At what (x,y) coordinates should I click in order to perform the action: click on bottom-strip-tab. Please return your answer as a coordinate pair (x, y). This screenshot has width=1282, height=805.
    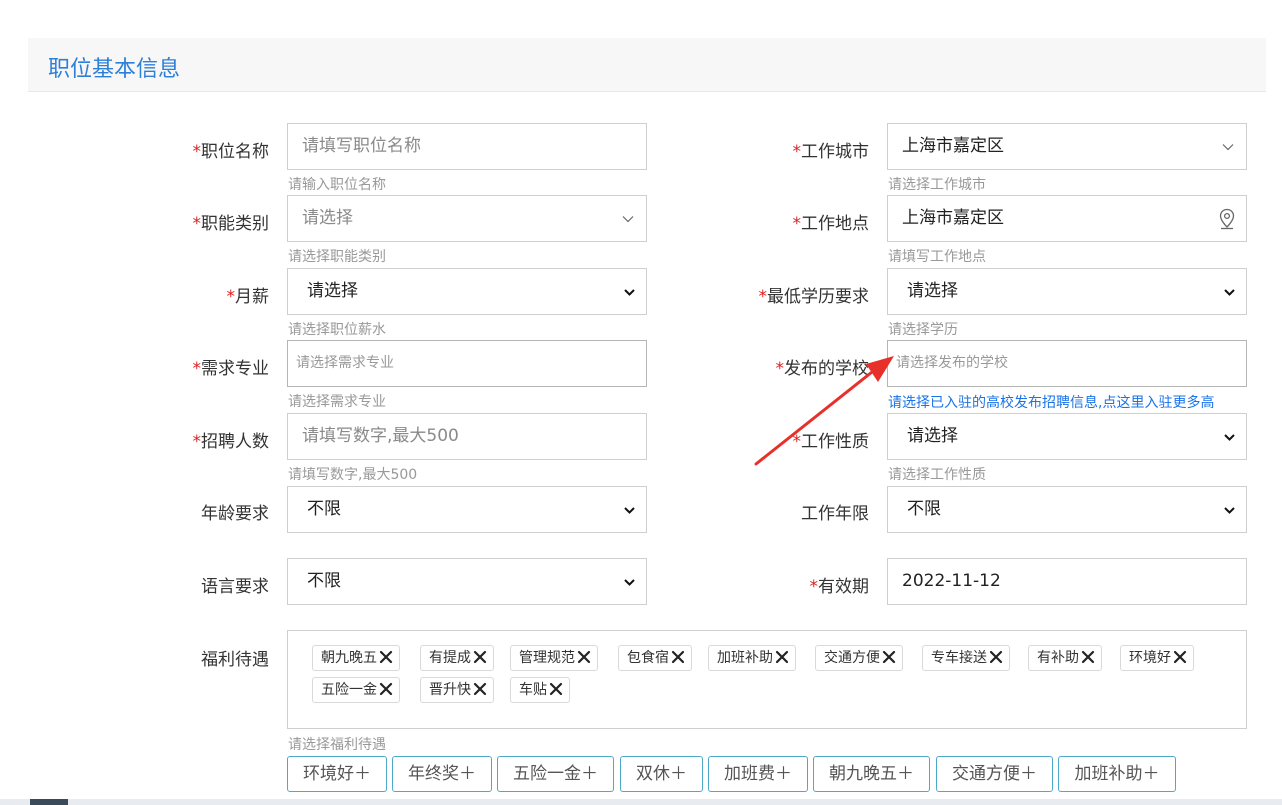
    Looking at the image, I should click on (49, 802).